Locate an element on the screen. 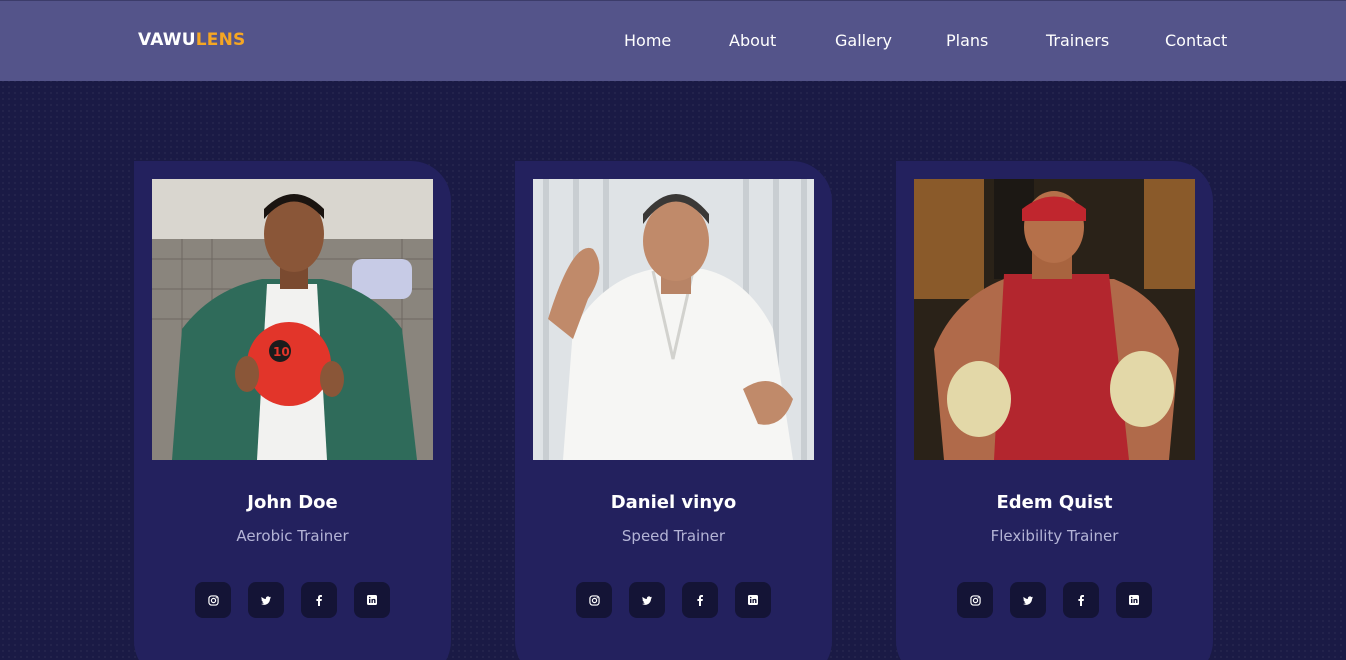  trainer-role: Speed Trainer is located at coordinates (673, 536).